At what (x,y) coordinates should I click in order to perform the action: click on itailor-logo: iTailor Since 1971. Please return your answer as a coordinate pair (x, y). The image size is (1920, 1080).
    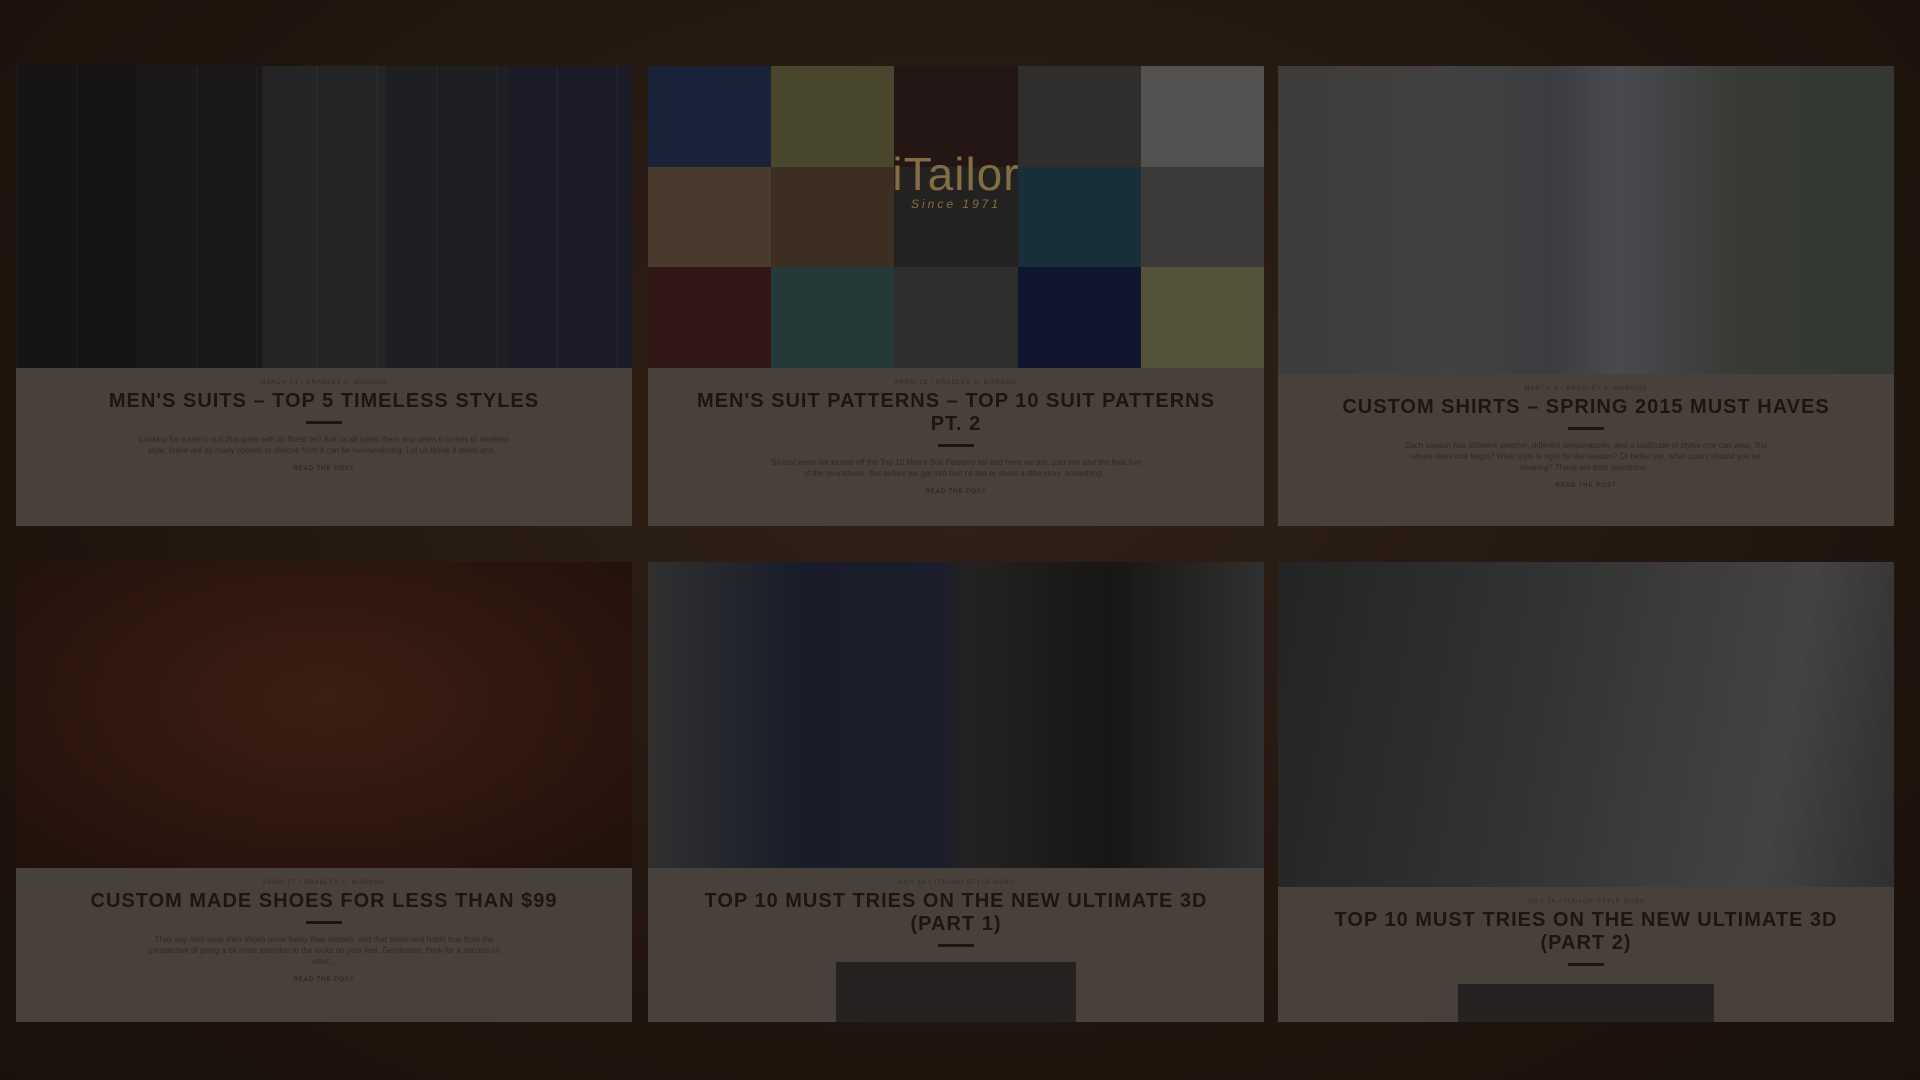
    Looking at the image, I should click on (955, 181).